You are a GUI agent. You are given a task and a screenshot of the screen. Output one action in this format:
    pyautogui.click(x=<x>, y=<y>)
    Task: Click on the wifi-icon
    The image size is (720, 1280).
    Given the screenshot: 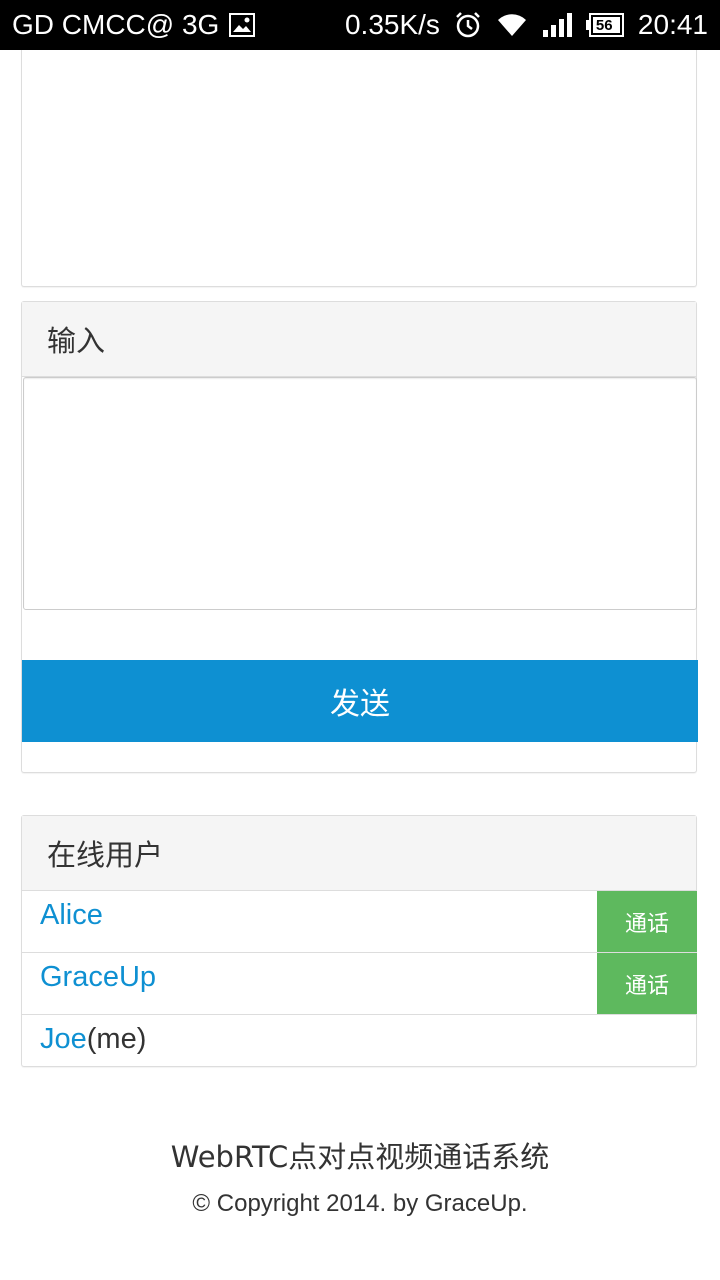 What is the action you would take?
    pyautogui.click(x=512, y=25)
    